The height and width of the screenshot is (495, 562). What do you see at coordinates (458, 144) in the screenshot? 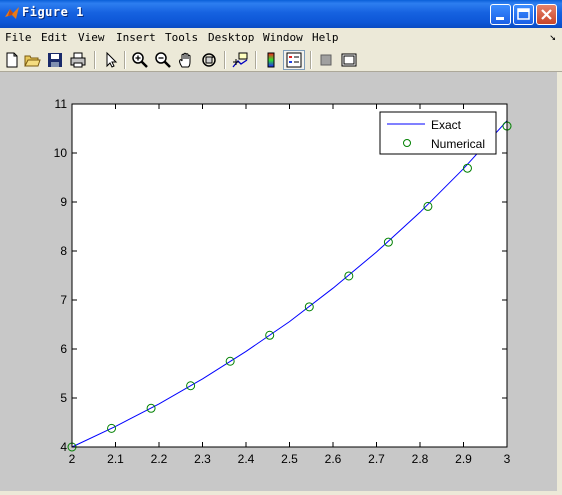
I see `legend-numerical-label: Numerical` at bounding box center [458, 144].